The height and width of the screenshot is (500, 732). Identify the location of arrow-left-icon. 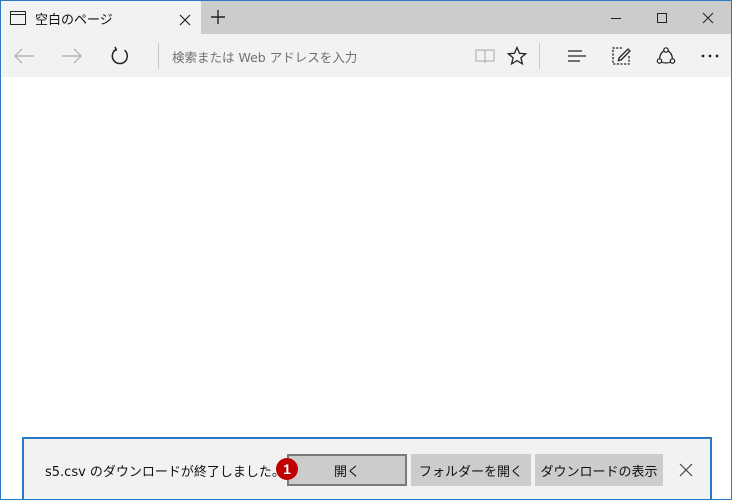
(24, 56).